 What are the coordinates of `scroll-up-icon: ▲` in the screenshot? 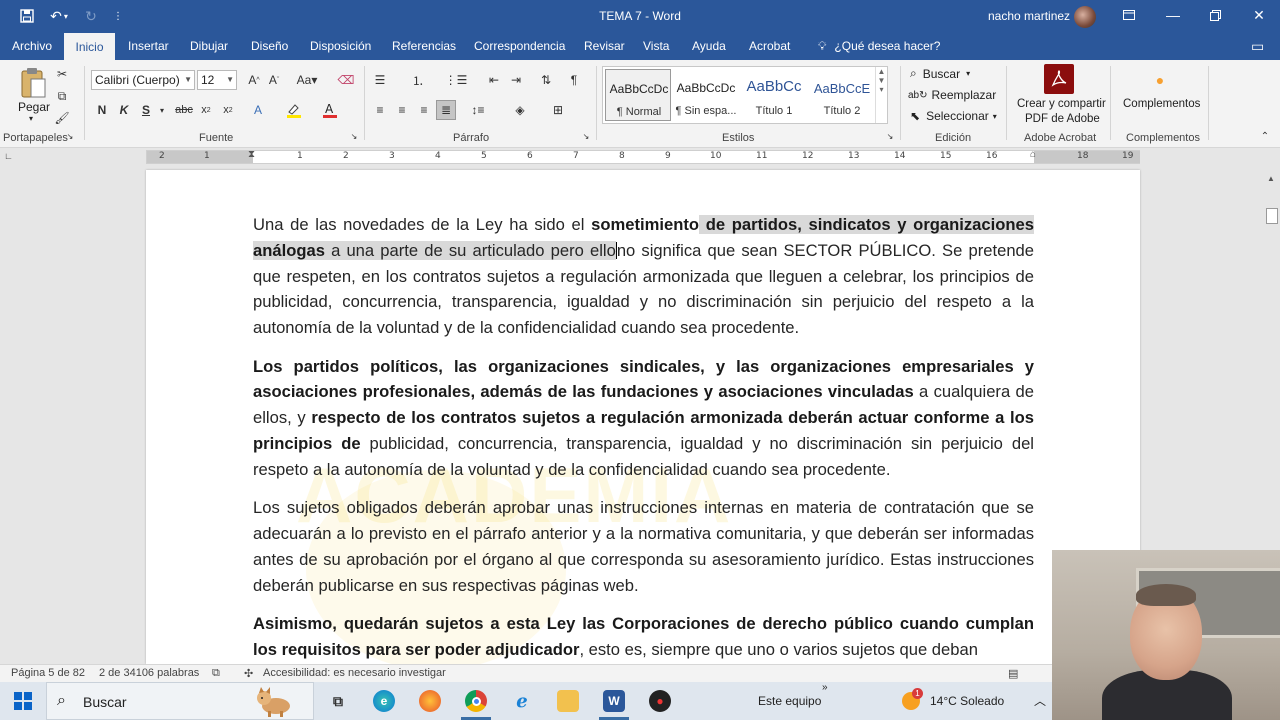 It's located at (1271, 180).